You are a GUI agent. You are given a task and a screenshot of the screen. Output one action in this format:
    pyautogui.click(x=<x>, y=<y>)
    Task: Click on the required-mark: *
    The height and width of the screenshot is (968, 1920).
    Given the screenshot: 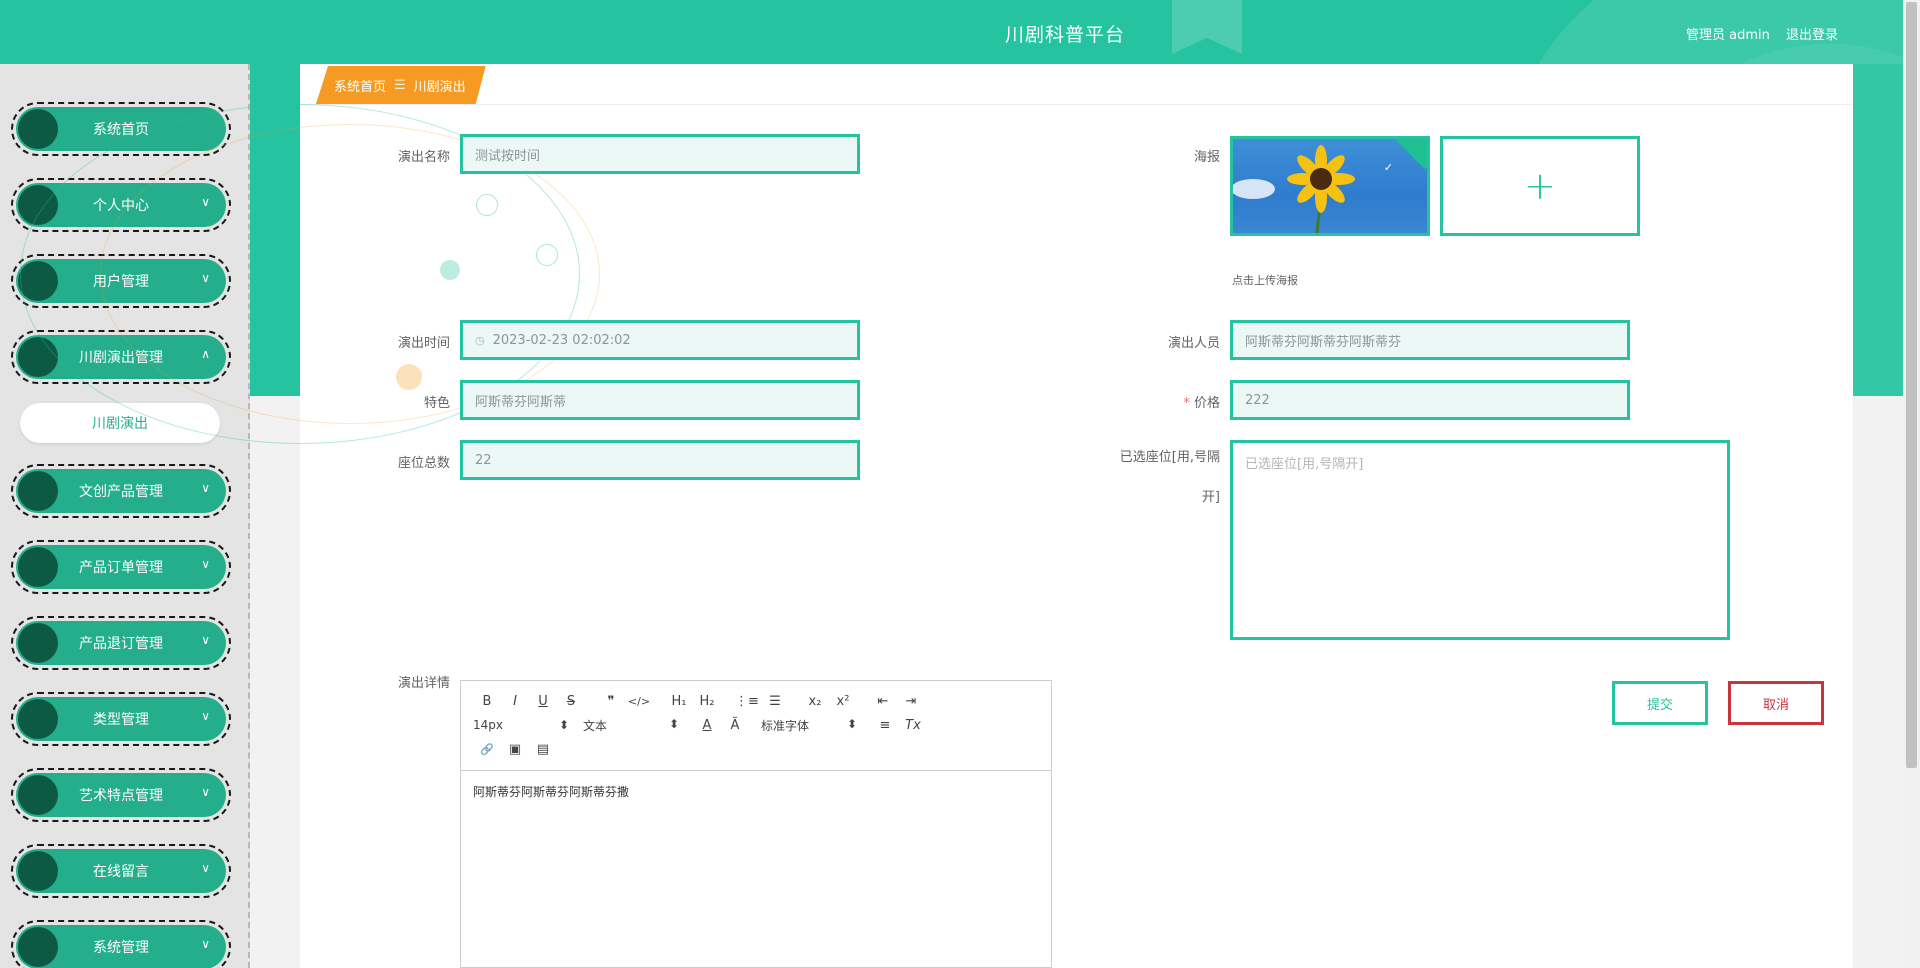 What is the action you would take?
    pyautogui.click(x=1186, y=403)
    